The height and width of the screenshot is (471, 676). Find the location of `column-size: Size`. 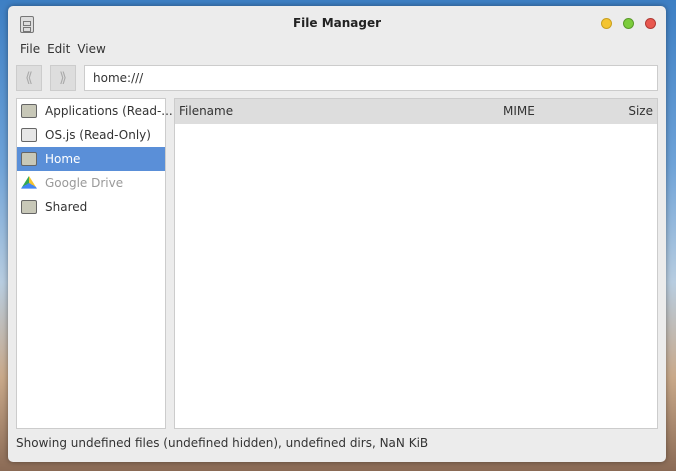

column-size: Size is located at coordinates (640, 111).